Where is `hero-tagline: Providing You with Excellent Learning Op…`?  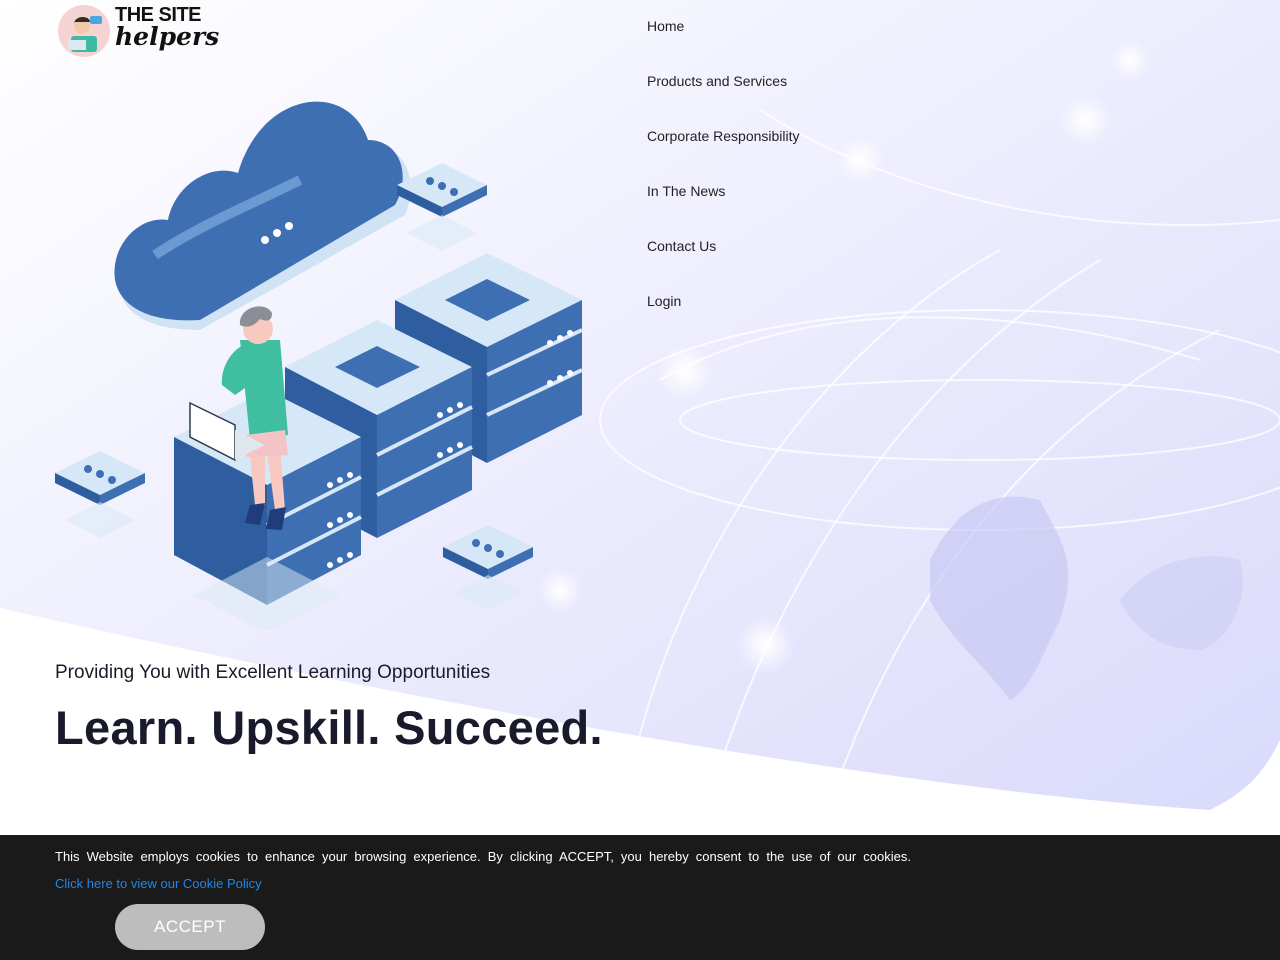
hero-tagline: Providing You with Excellent Learning Op… is located at coordinates (273, 672).